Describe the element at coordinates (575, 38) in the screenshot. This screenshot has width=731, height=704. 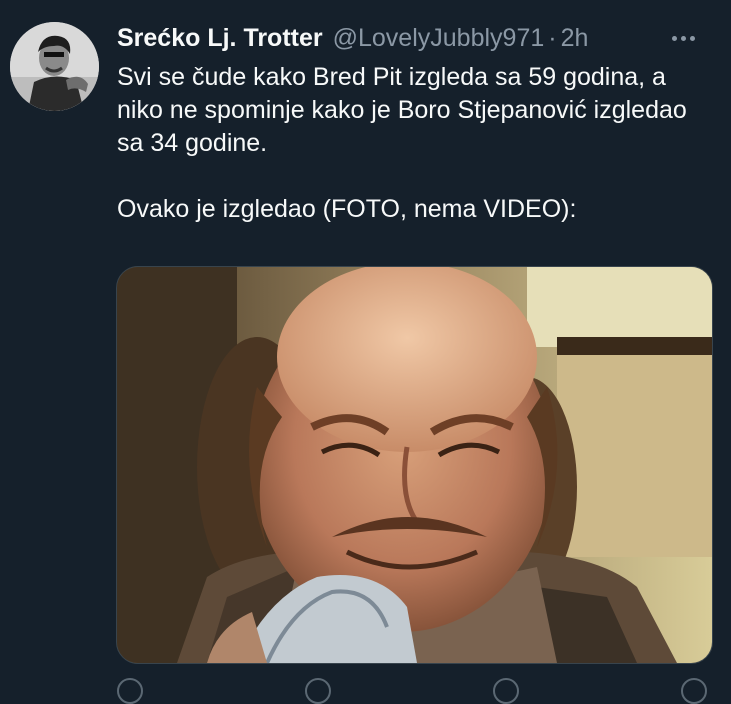
I see `timestamp: 2h` at that location.